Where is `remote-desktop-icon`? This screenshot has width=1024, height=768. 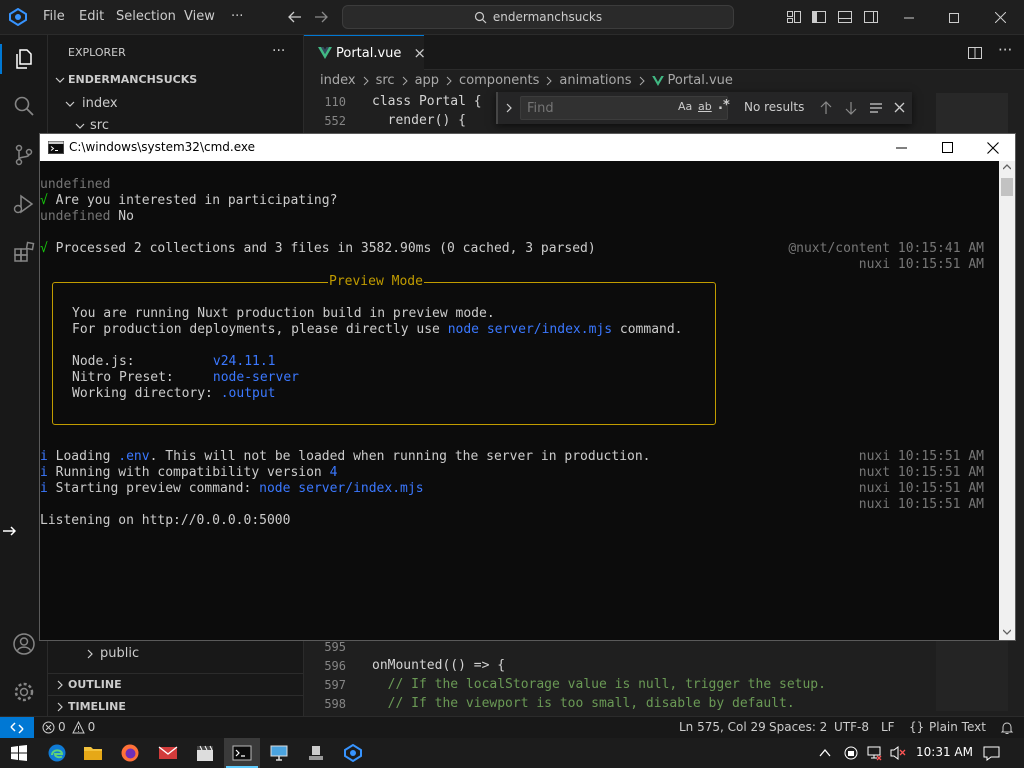
remote-desktop-icon is located at coordinates (279, 753).